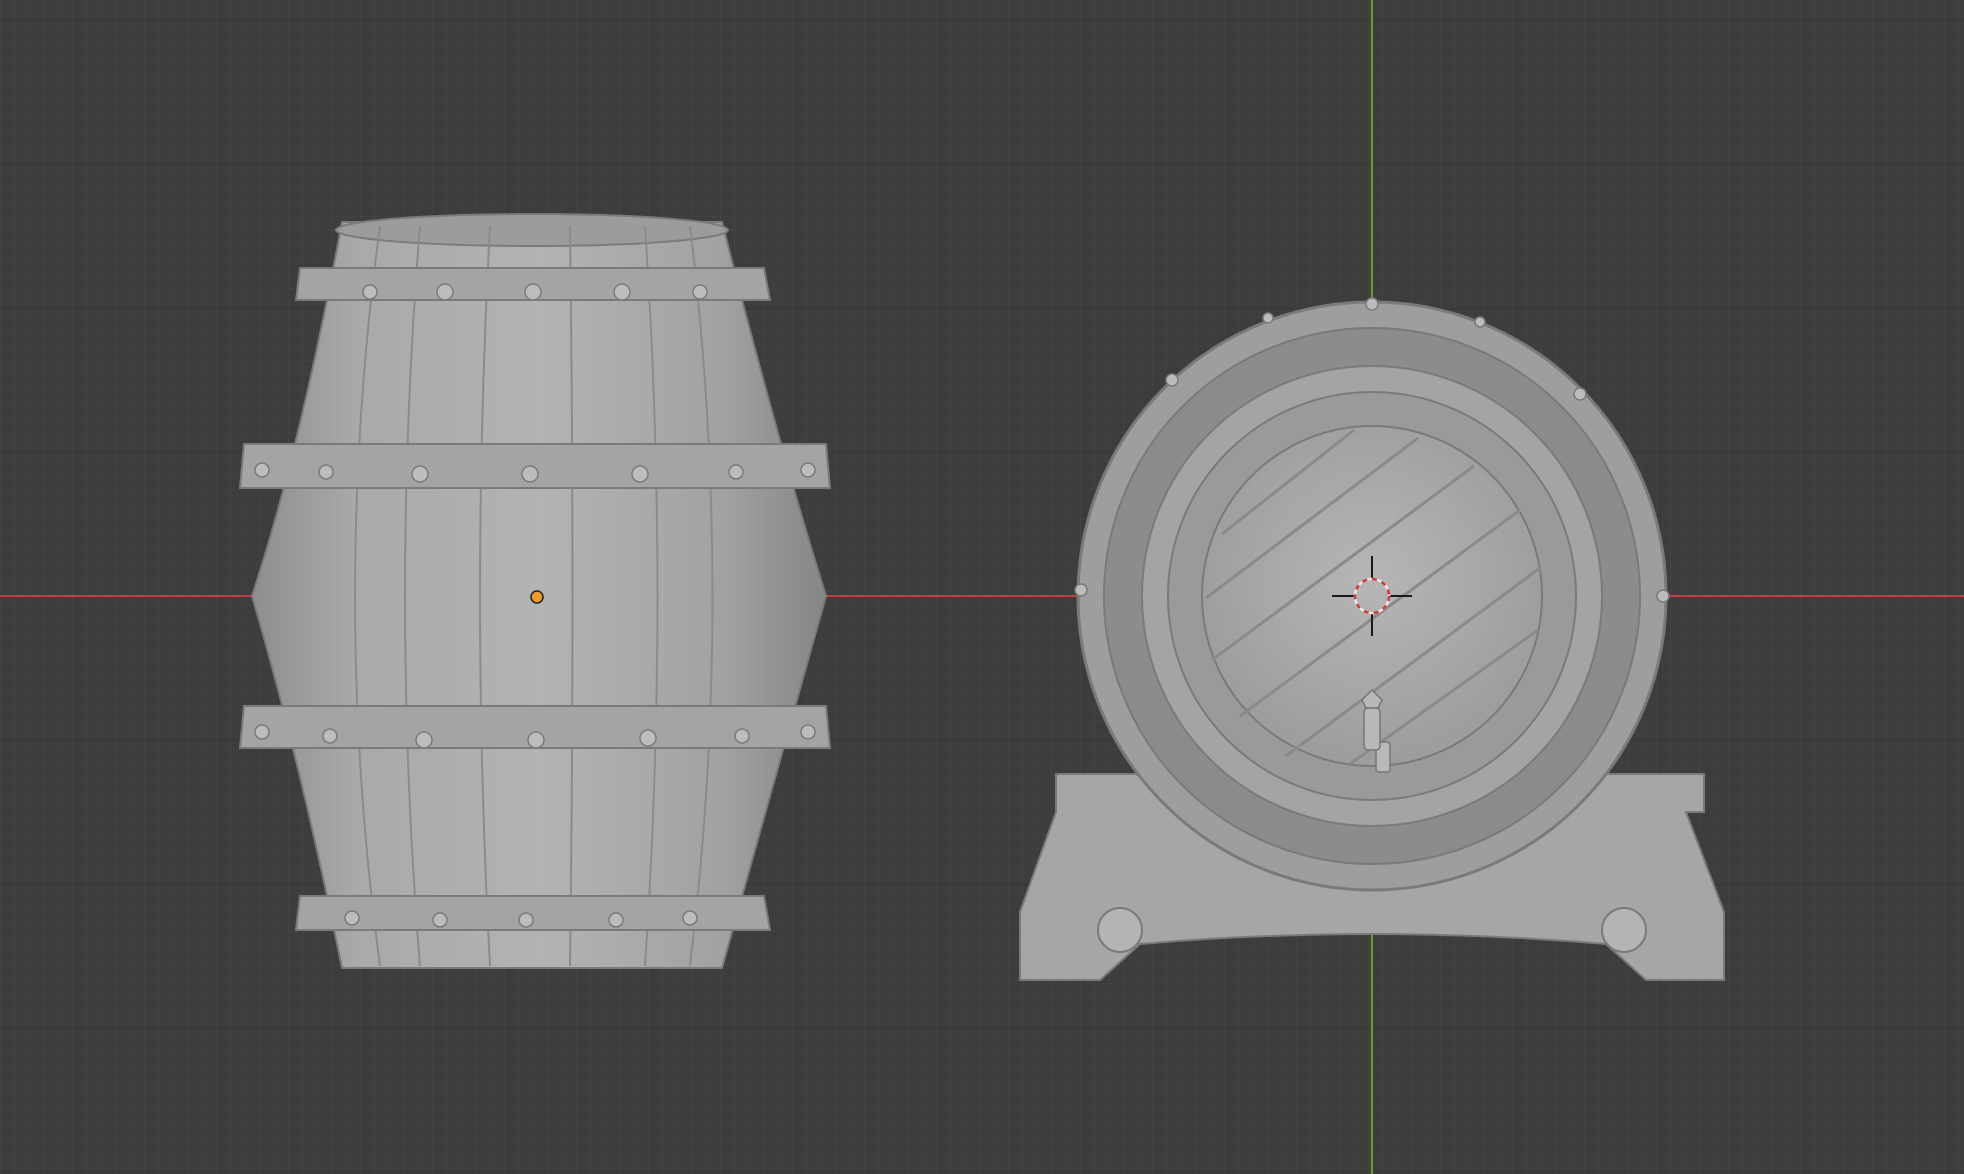  What do you see at coordinates (1120, 930) in the screenshot?
I see `stand-knob-left` at bounding box center [1120, 930].